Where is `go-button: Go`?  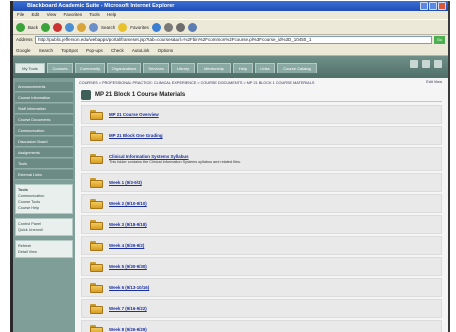 go-button: Go is located at coordinates (439, 40).